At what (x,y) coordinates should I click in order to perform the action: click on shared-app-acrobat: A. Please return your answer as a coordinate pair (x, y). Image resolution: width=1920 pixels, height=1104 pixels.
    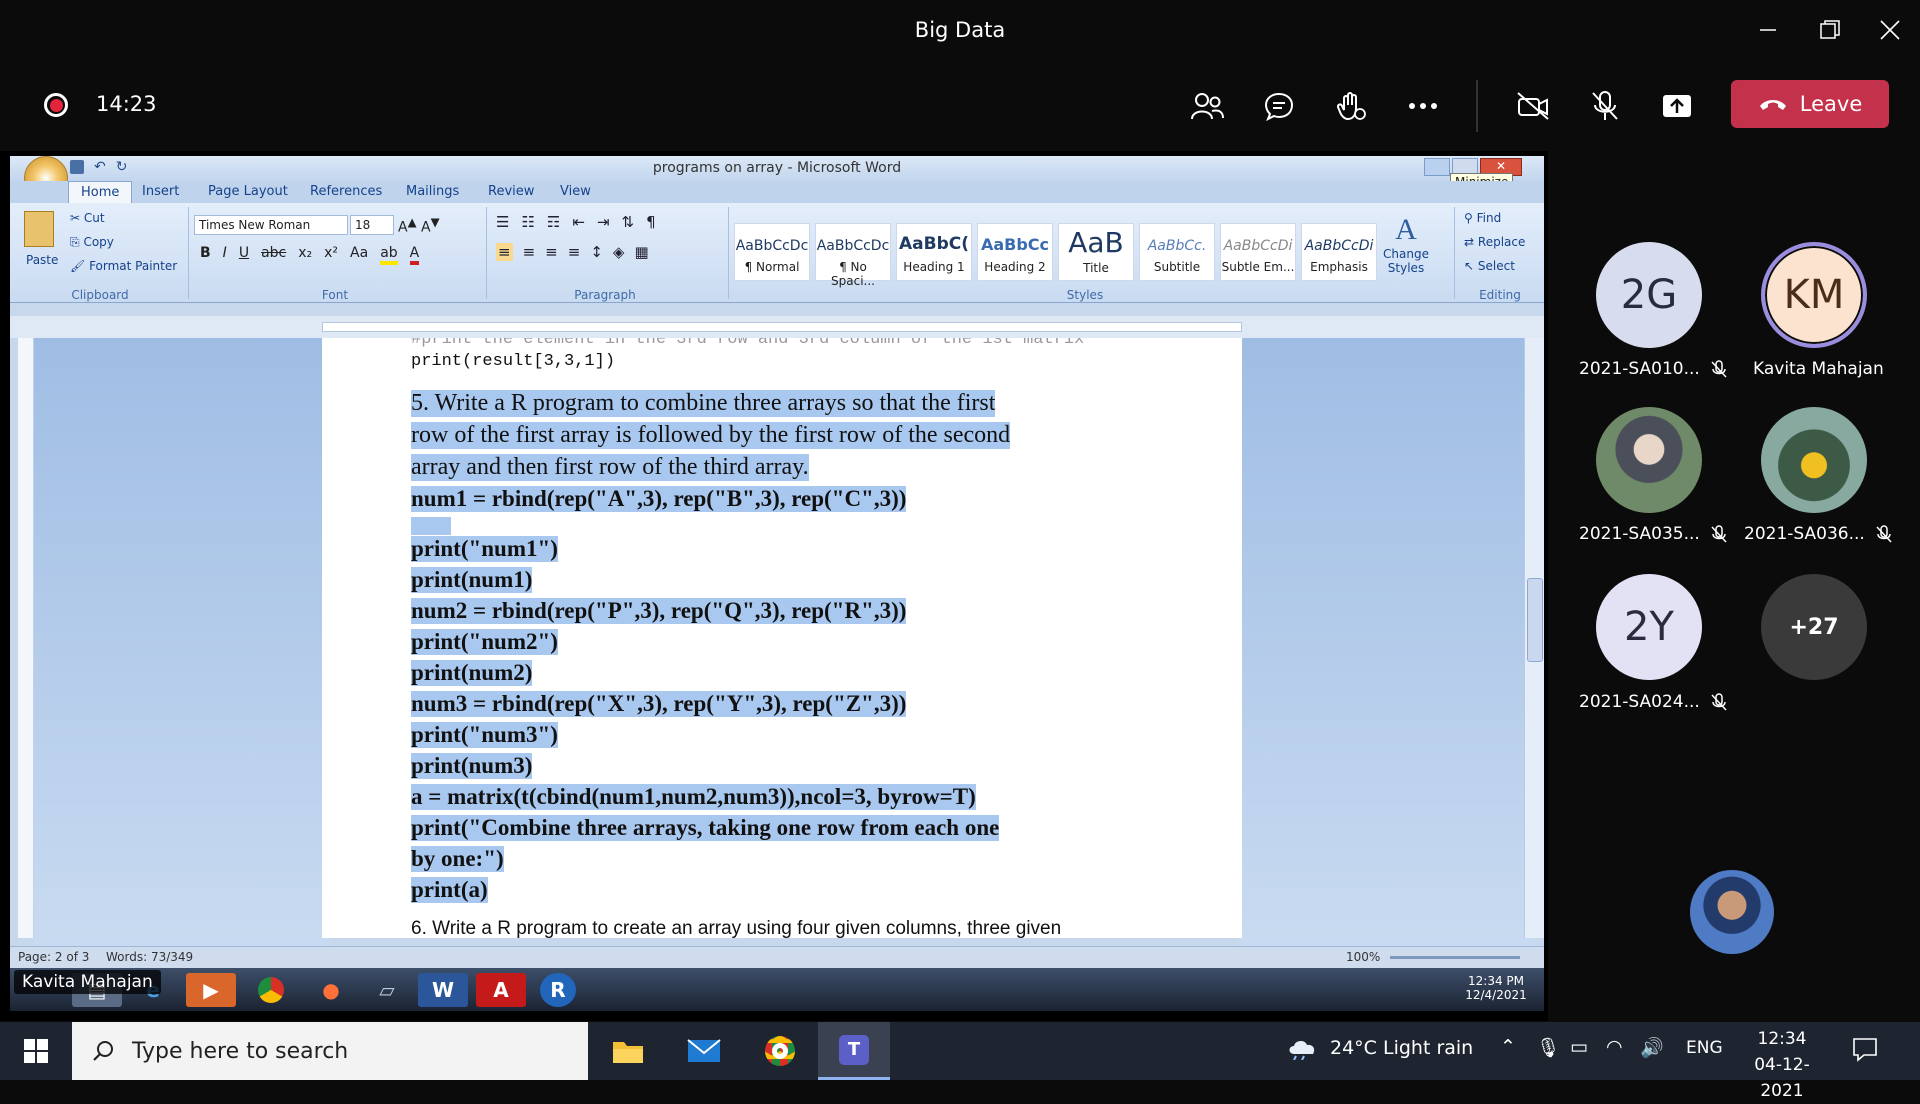
    Looking at the image, I should click on (501, 990).